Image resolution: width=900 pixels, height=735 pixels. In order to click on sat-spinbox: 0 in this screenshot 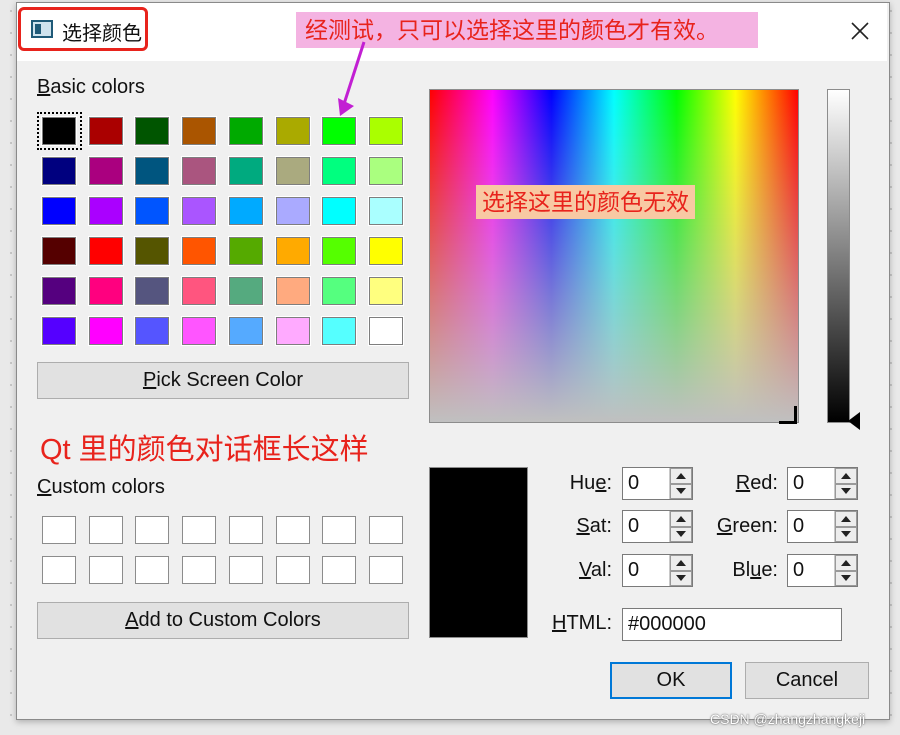, I will do `click(657, 526)`.